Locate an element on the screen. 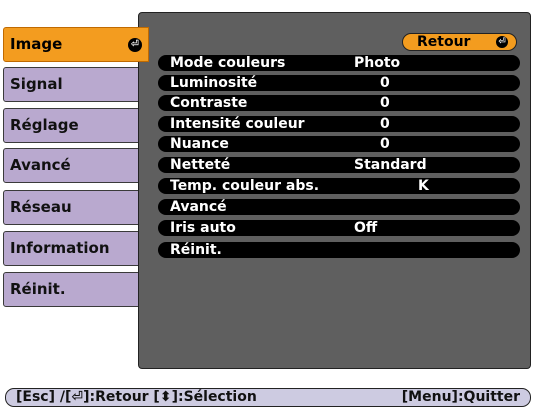  setting-label: Temp. couleur abs. is located at coordinates (245, 186).